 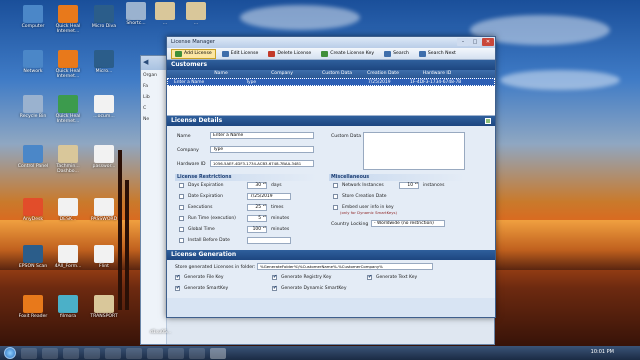 I want to click on clock: 10:01 PM, so click(x=602, y=352).